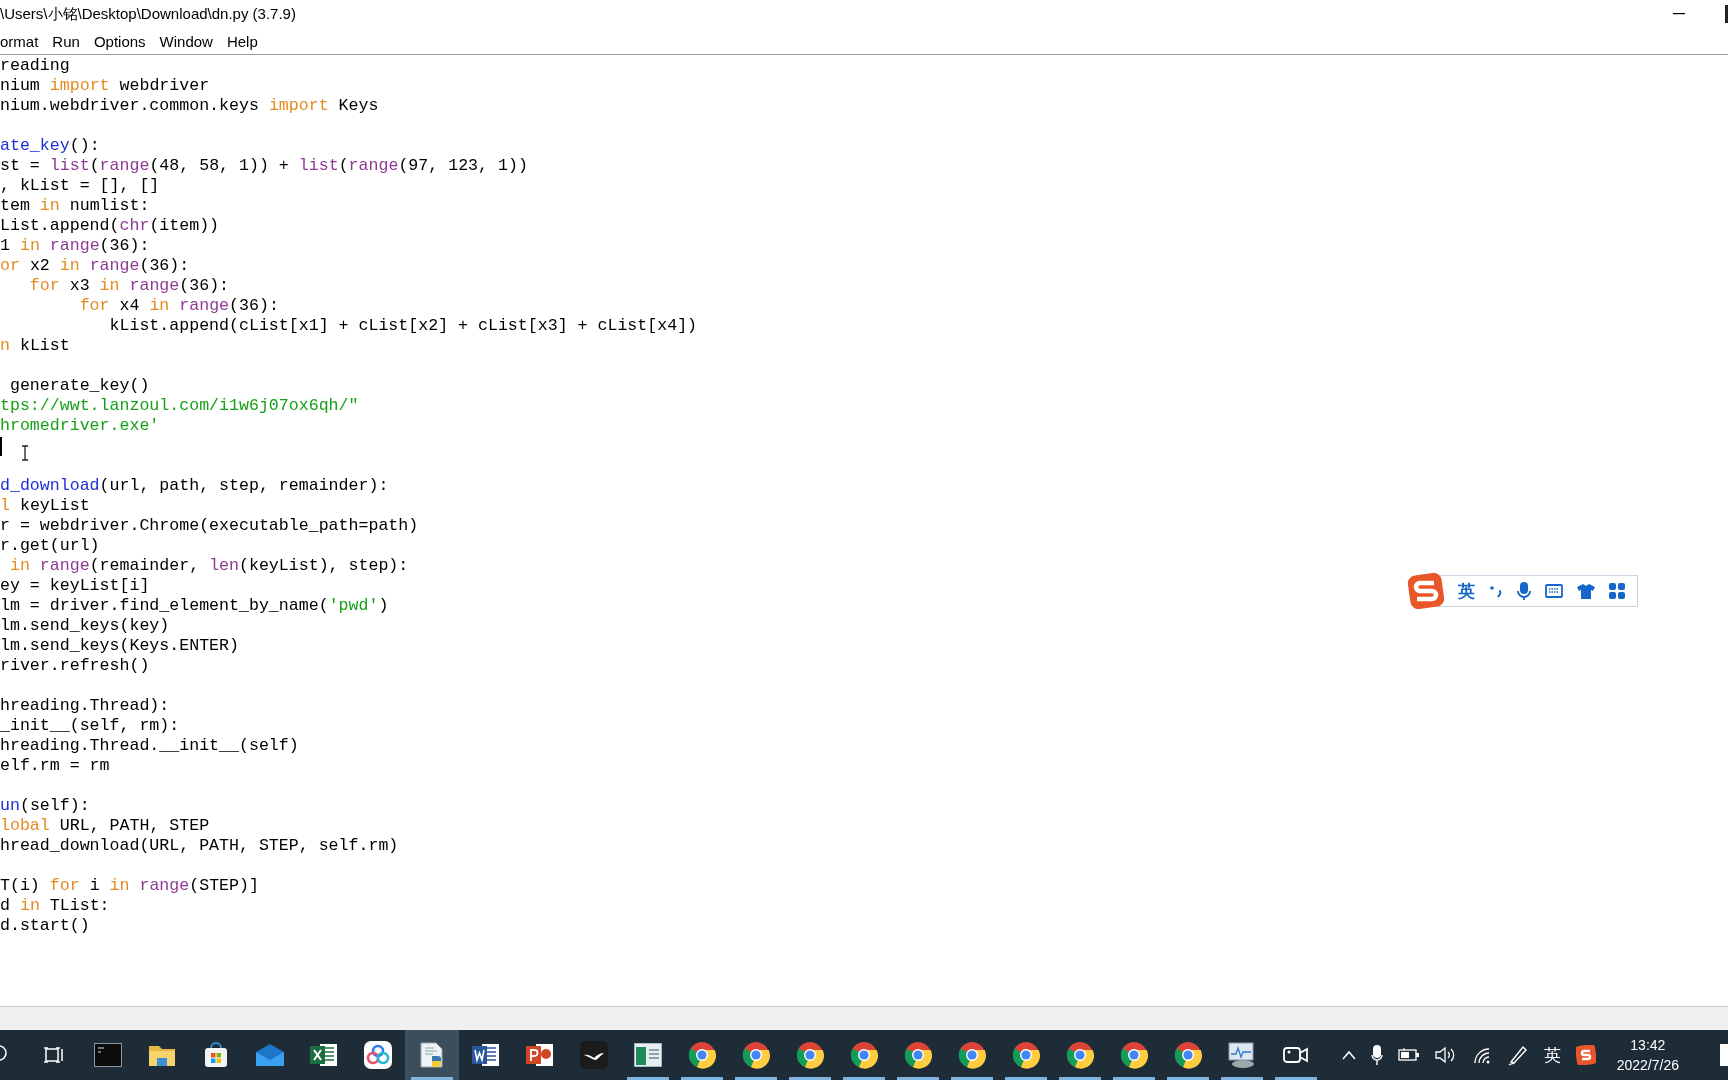 This screenshot has height=1080, width=1728. I want to click on code-line: river.refresh(), so click(75, 666).